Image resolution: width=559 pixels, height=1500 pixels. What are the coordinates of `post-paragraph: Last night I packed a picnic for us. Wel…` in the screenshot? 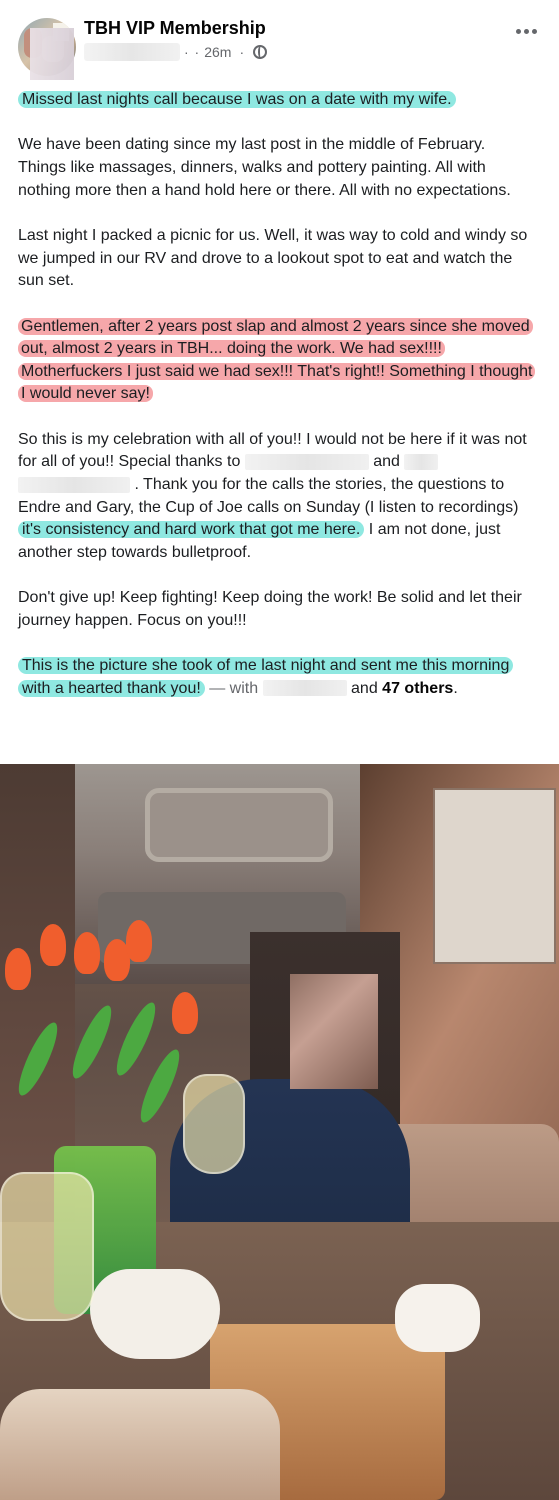 It's located at (273, 258).